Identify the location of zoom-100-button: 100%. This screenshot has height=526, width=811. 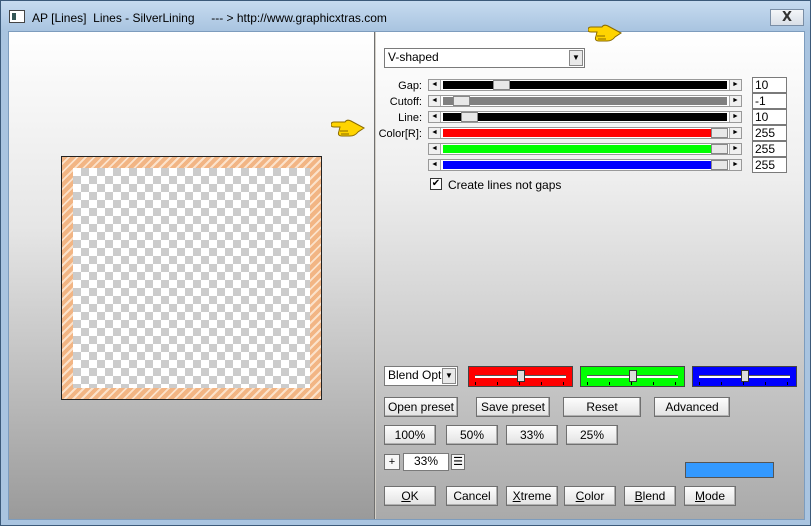
(410, 435).